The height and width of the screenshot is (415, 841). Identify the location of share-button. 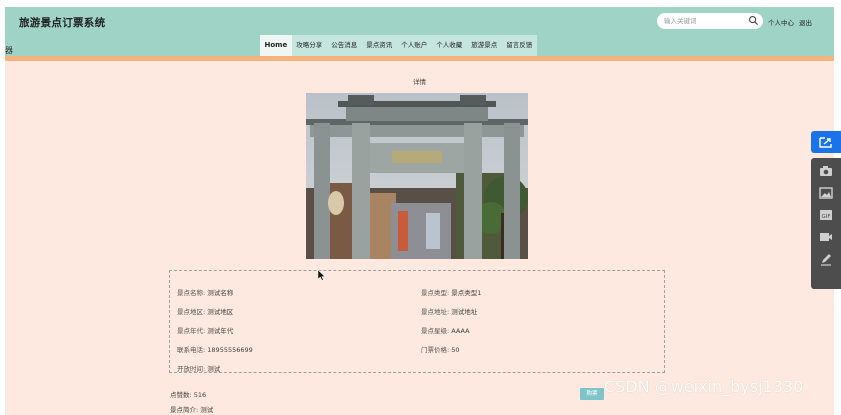
(826, 142).